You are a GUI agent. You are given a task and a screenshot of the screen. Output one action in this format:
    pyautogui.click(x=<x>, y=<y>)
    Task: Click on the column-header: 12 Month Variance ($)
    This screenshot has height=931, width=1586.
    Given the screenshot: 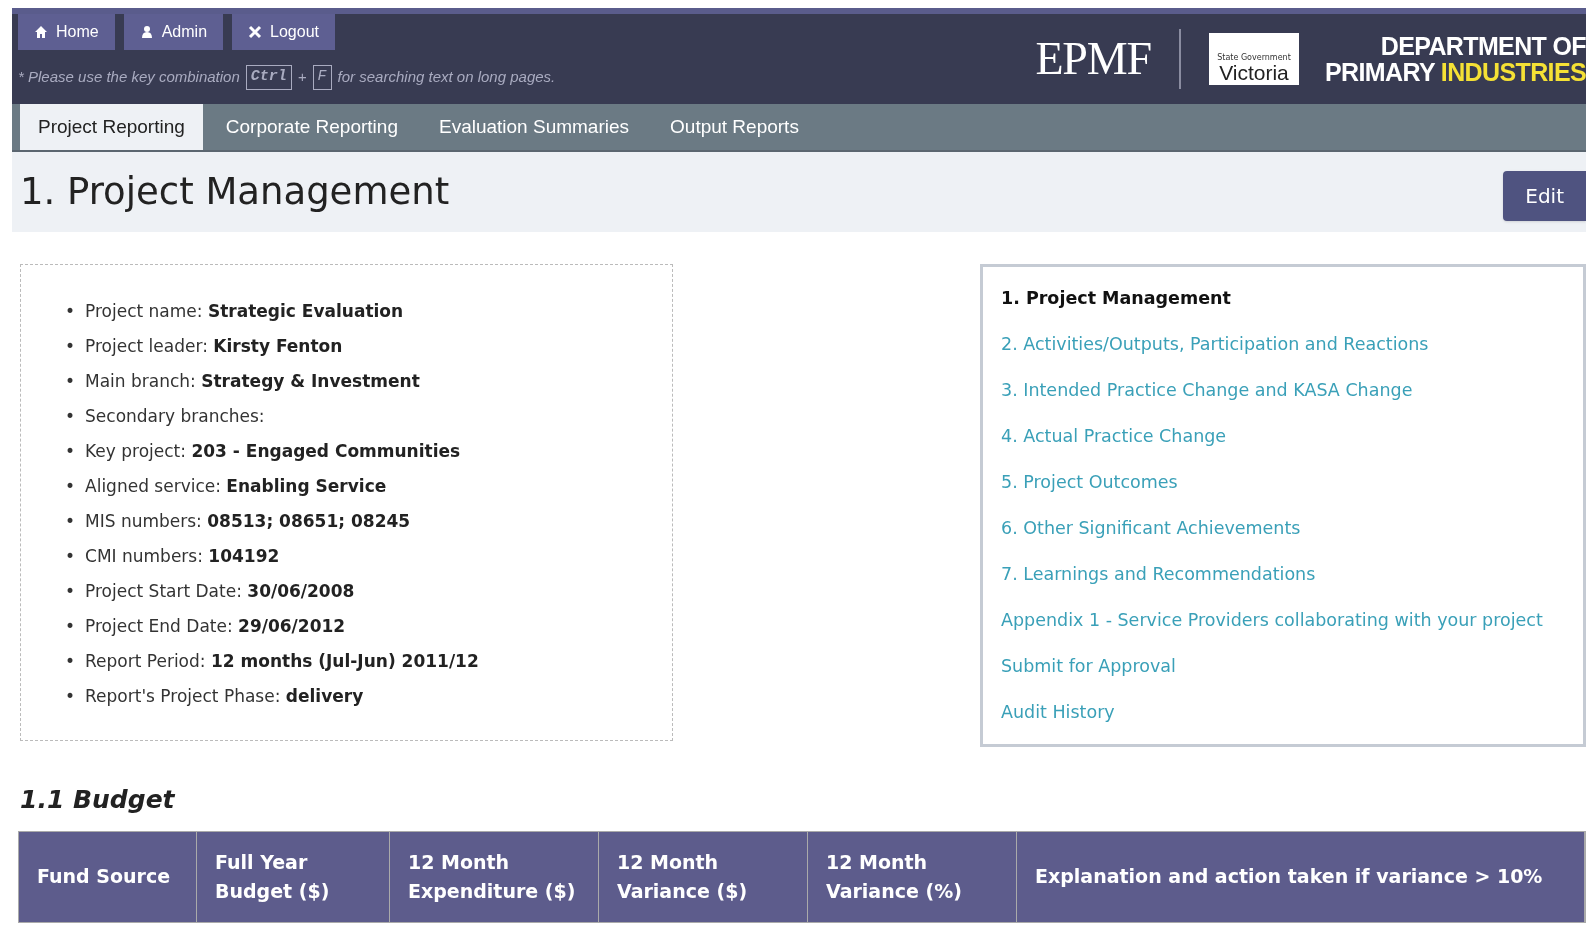 What is the action you would take?
    pyautogui.click(x=703, y=876)
    